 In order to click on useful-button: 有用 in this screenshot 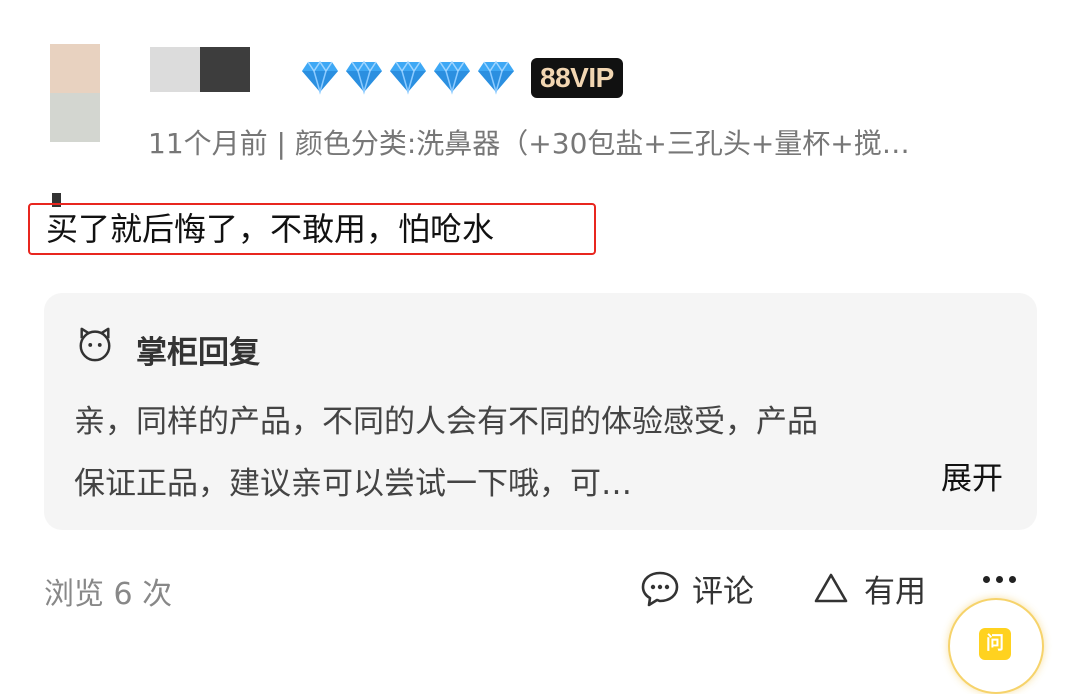, I will do `click(869, 588)`.